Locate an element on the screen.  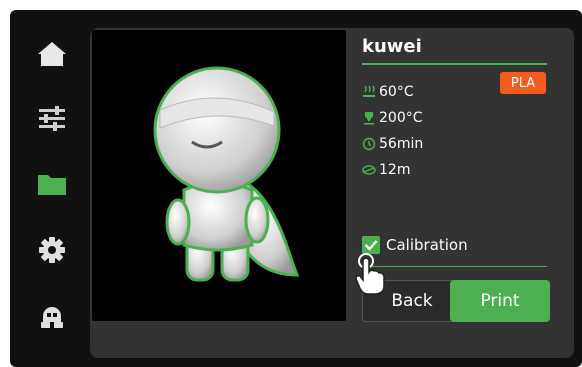
duration-row: 56min is located at coordinates (392, 144).